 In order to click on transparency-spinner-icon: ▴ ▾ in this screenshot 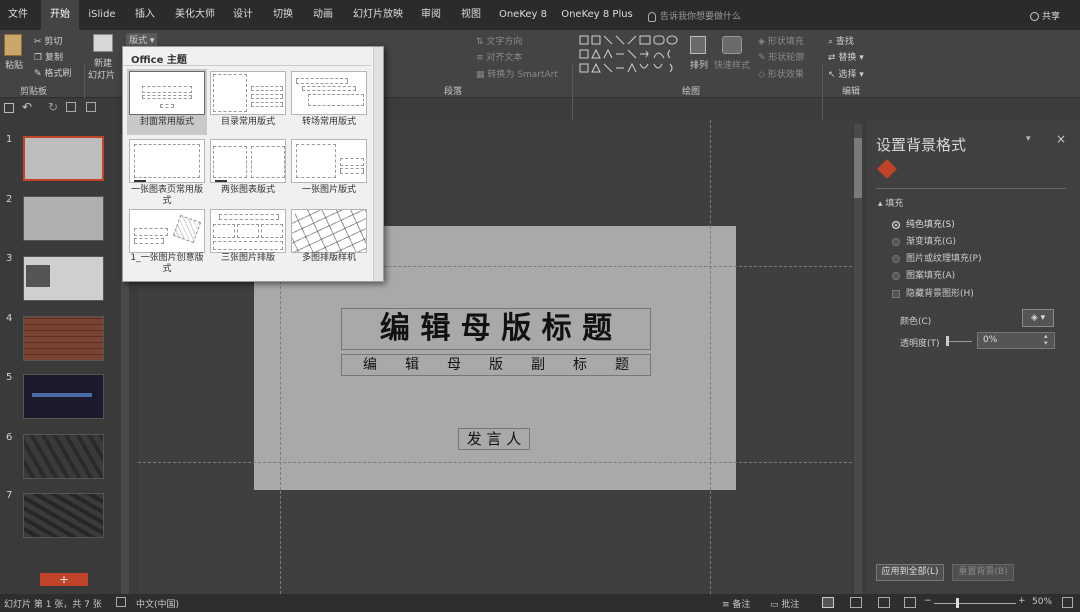, I will do `click(1046, 340)`.